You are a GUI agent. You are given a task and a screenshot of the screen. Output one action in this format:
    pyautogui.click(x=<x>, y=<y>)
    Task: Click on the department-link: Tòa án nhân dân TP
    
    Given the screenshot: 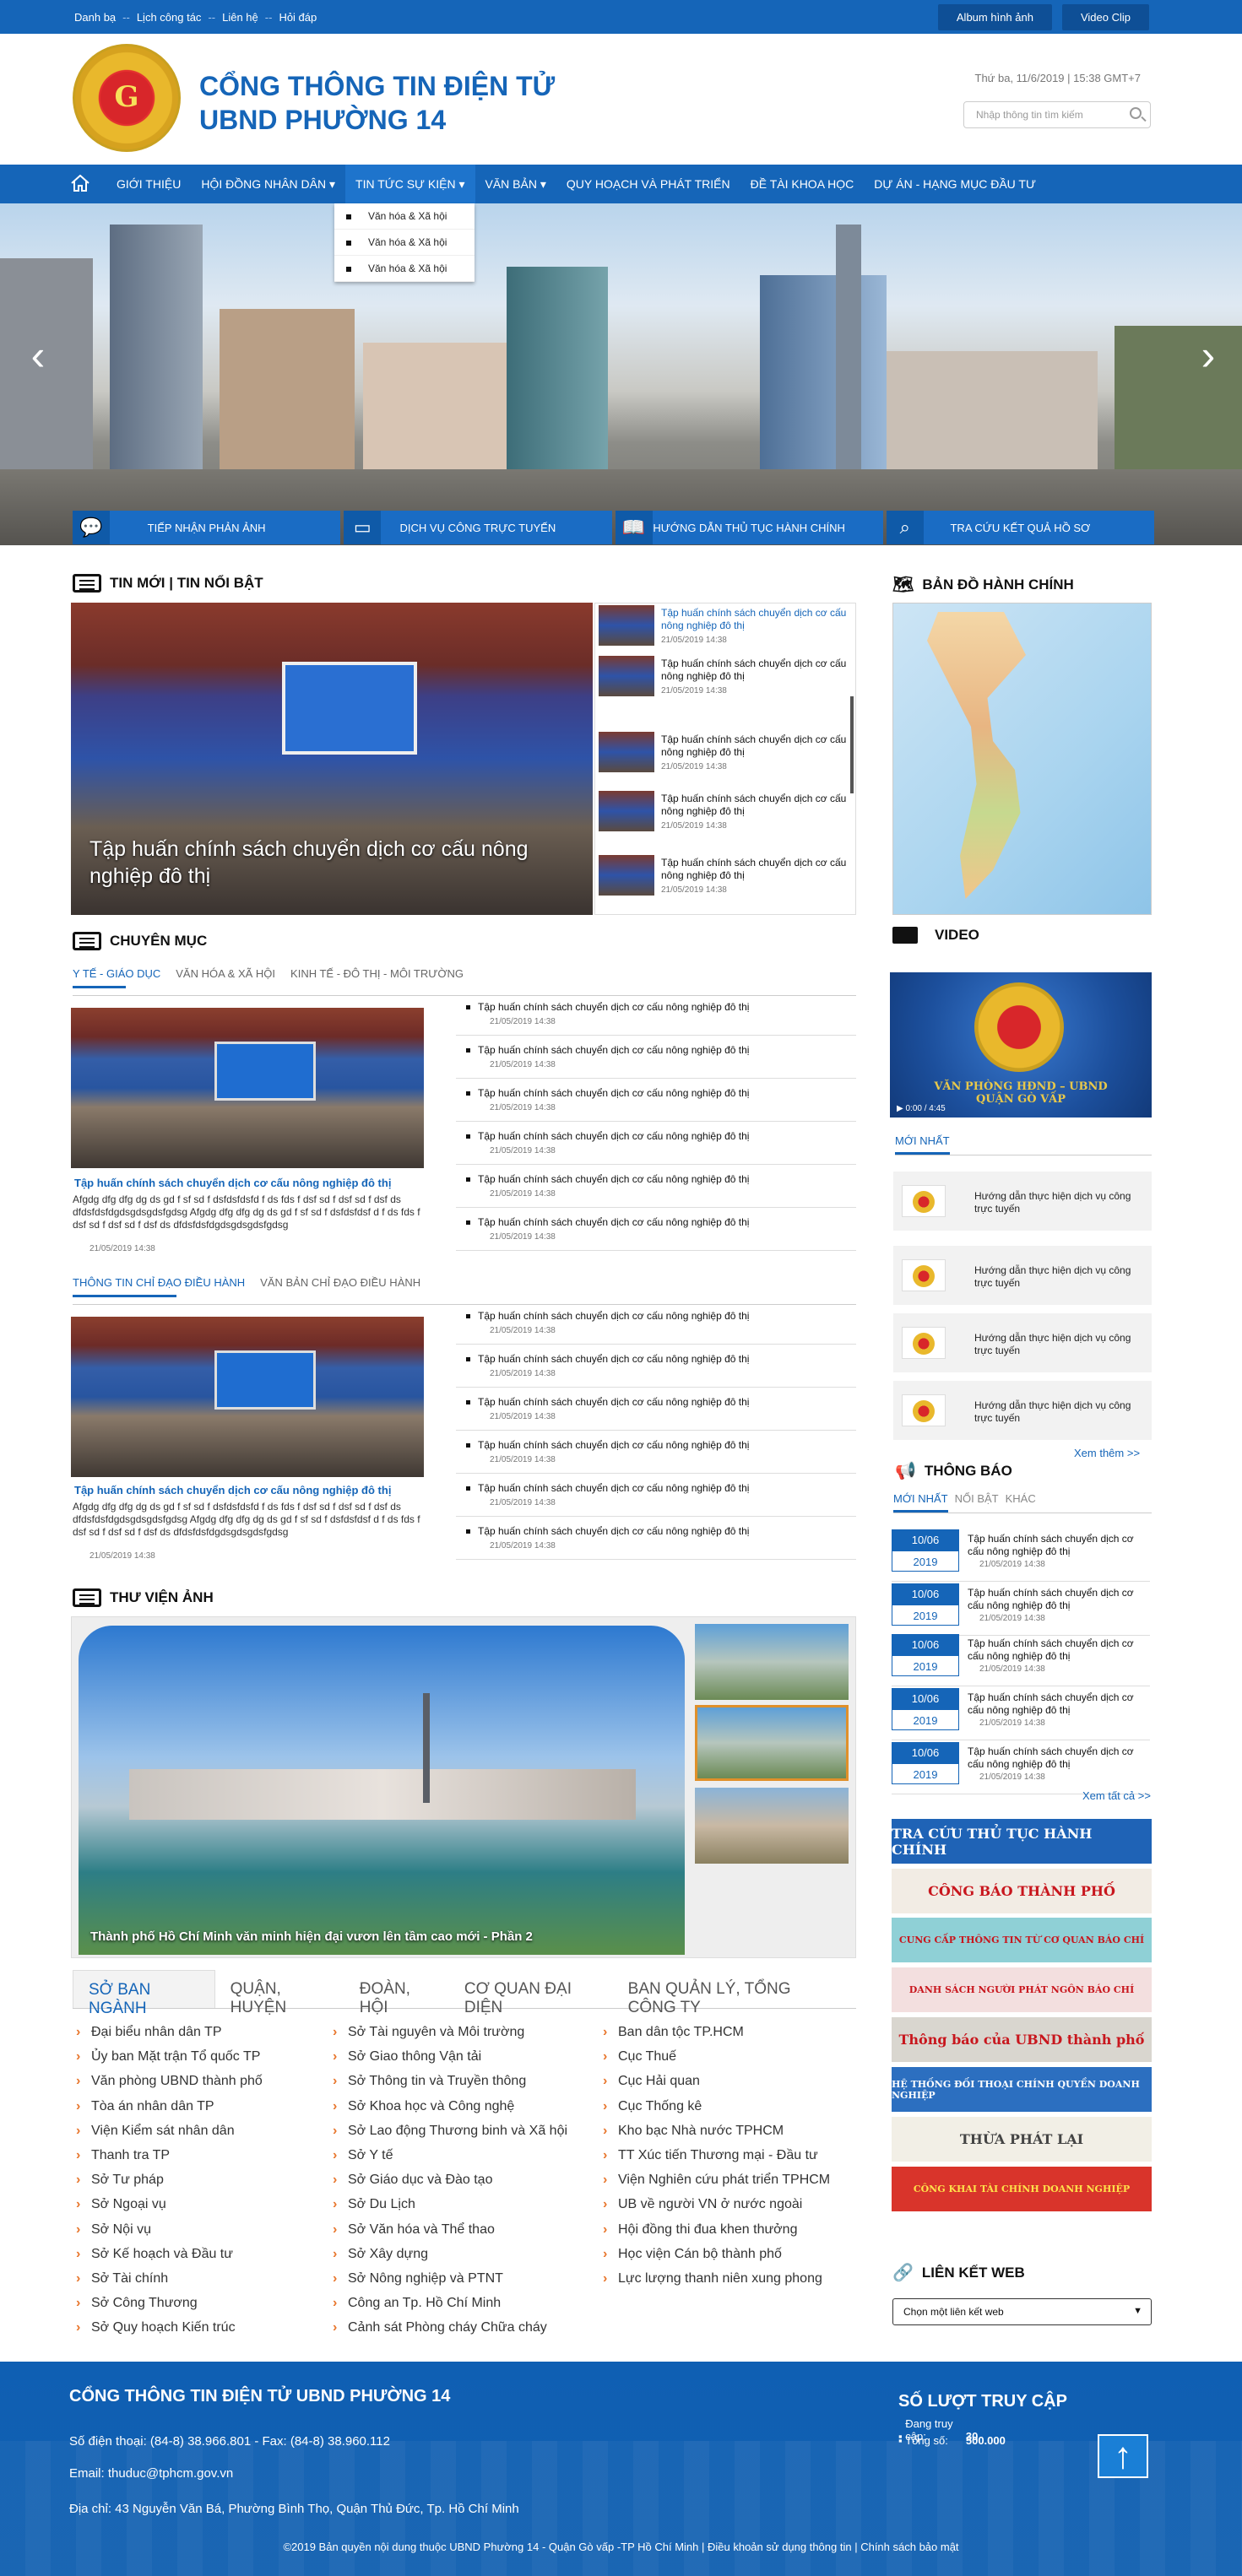 What is the action you would take?
    pyautogui.click(x=168, y=2106)
    